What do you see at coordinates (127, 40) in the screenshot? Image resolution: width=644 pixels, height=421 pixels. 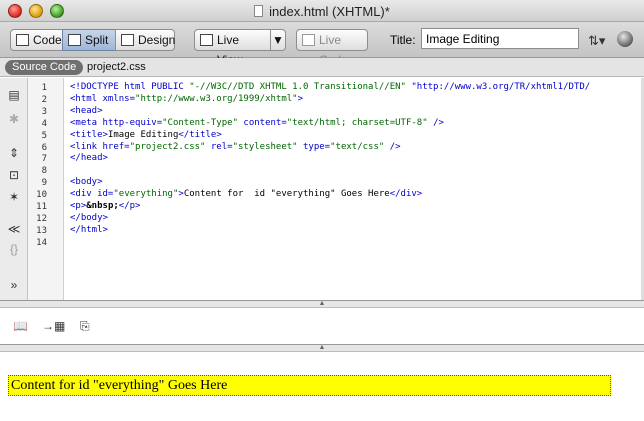 I see `design-view-icon` at bounding box center [127, 40].